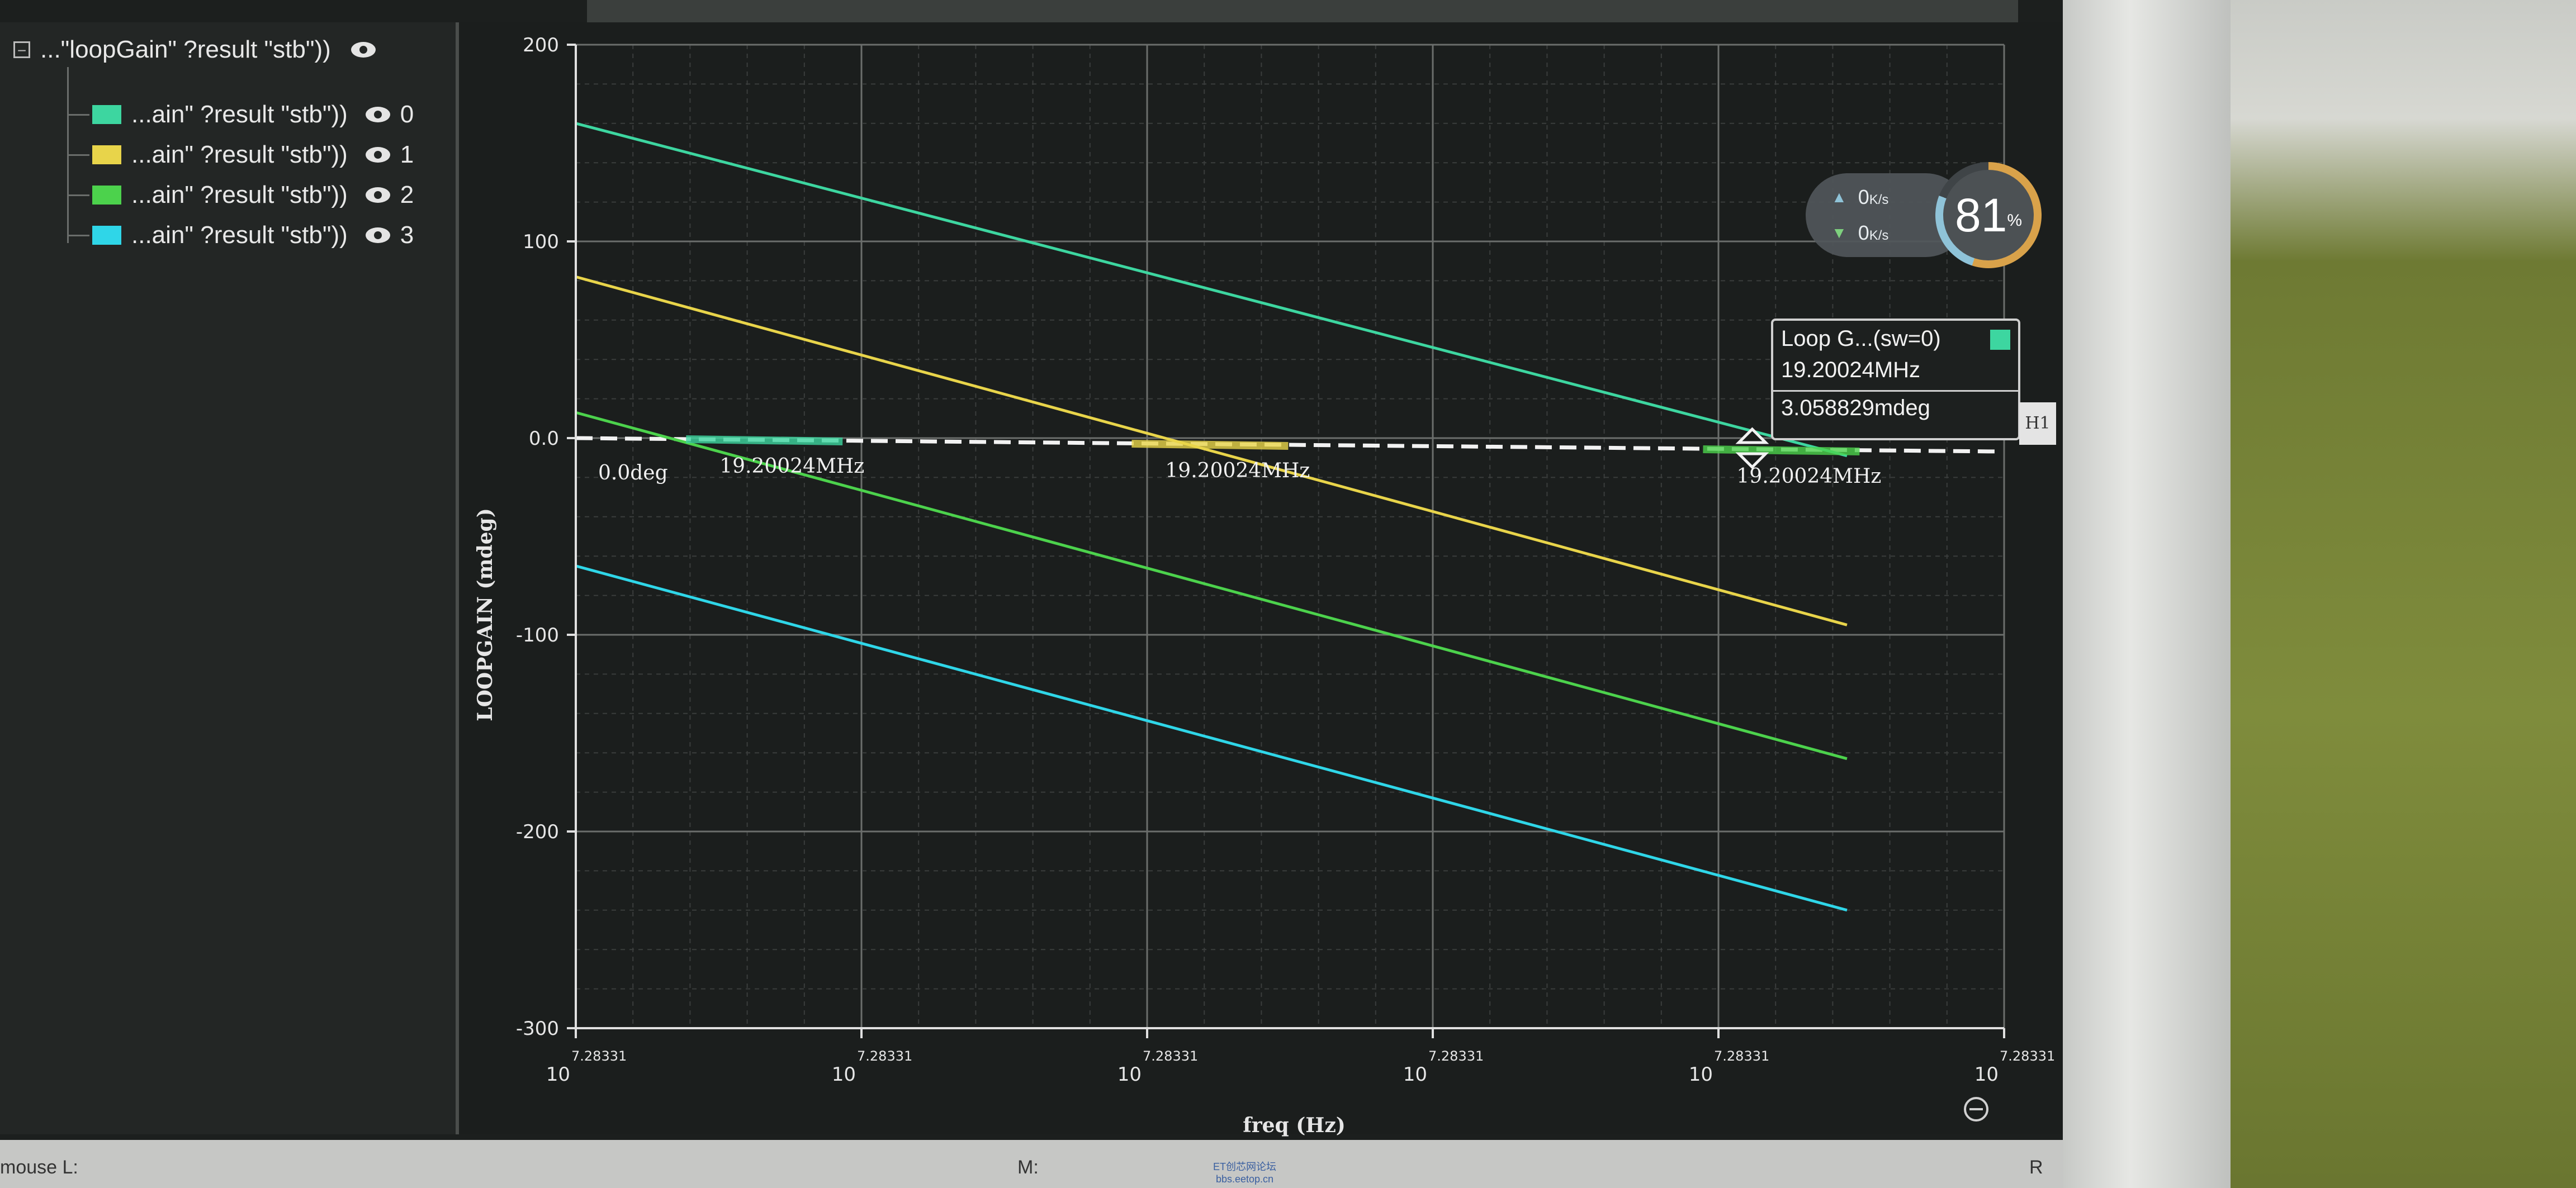  Describe the element at coordinates (1839, 197) in the screenshot. I see `upload-arrow-icon: ▲` at that location.